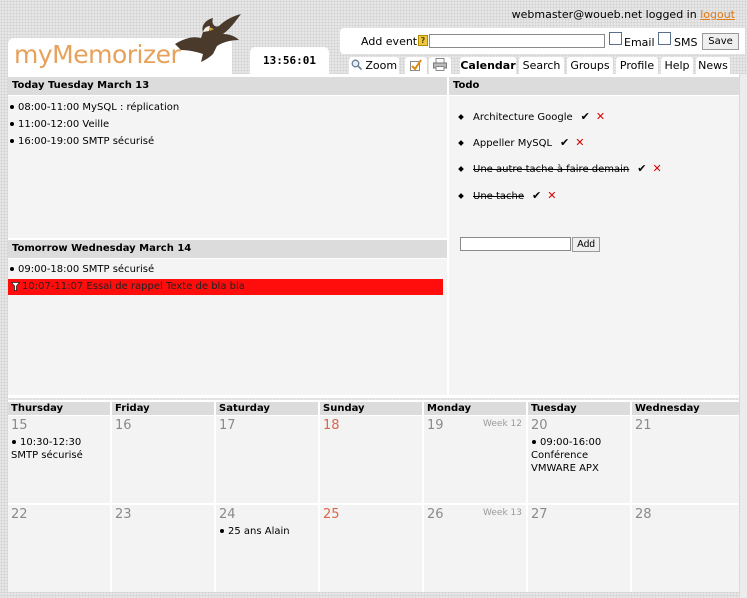 This screenshot has width=747, height=598. I want to click on day-header: Thursday, so click(59, 408).